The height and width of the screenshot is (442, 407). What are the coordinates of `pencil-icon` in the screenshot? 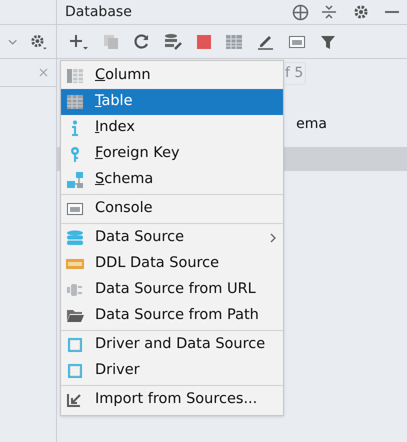 It's located at (265, 41).